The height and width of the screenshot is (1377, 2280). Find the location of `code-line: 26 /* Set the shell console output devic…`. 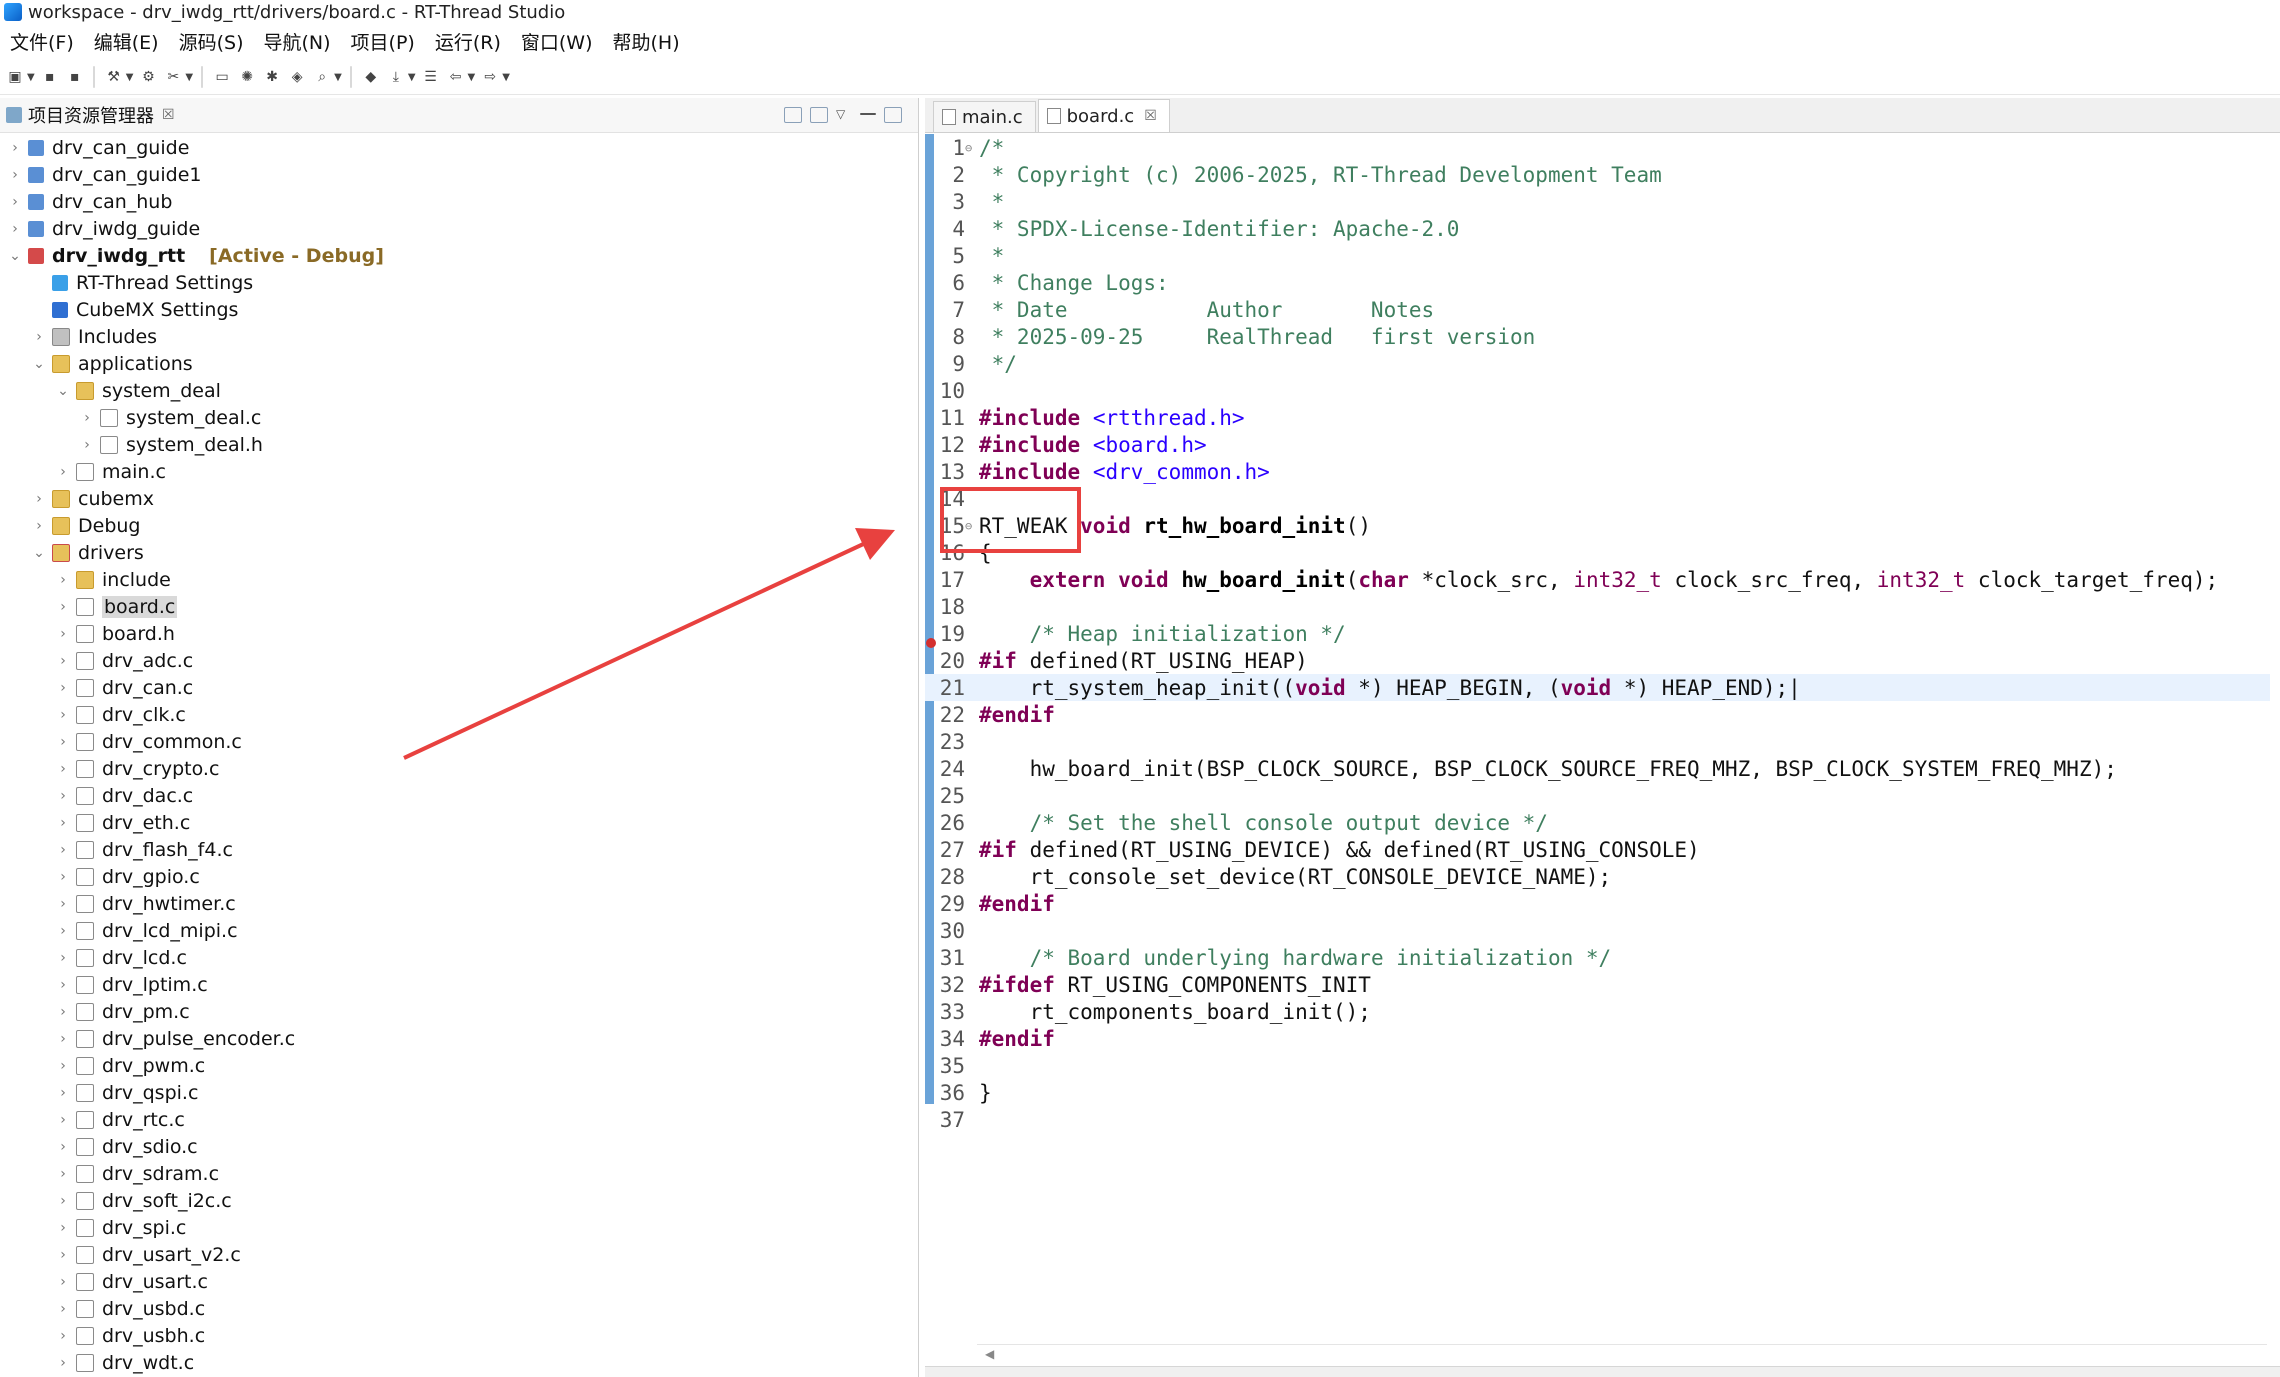

code-line: 26 /* Set the shell console output devic… is located at coordinates (1597, 822).